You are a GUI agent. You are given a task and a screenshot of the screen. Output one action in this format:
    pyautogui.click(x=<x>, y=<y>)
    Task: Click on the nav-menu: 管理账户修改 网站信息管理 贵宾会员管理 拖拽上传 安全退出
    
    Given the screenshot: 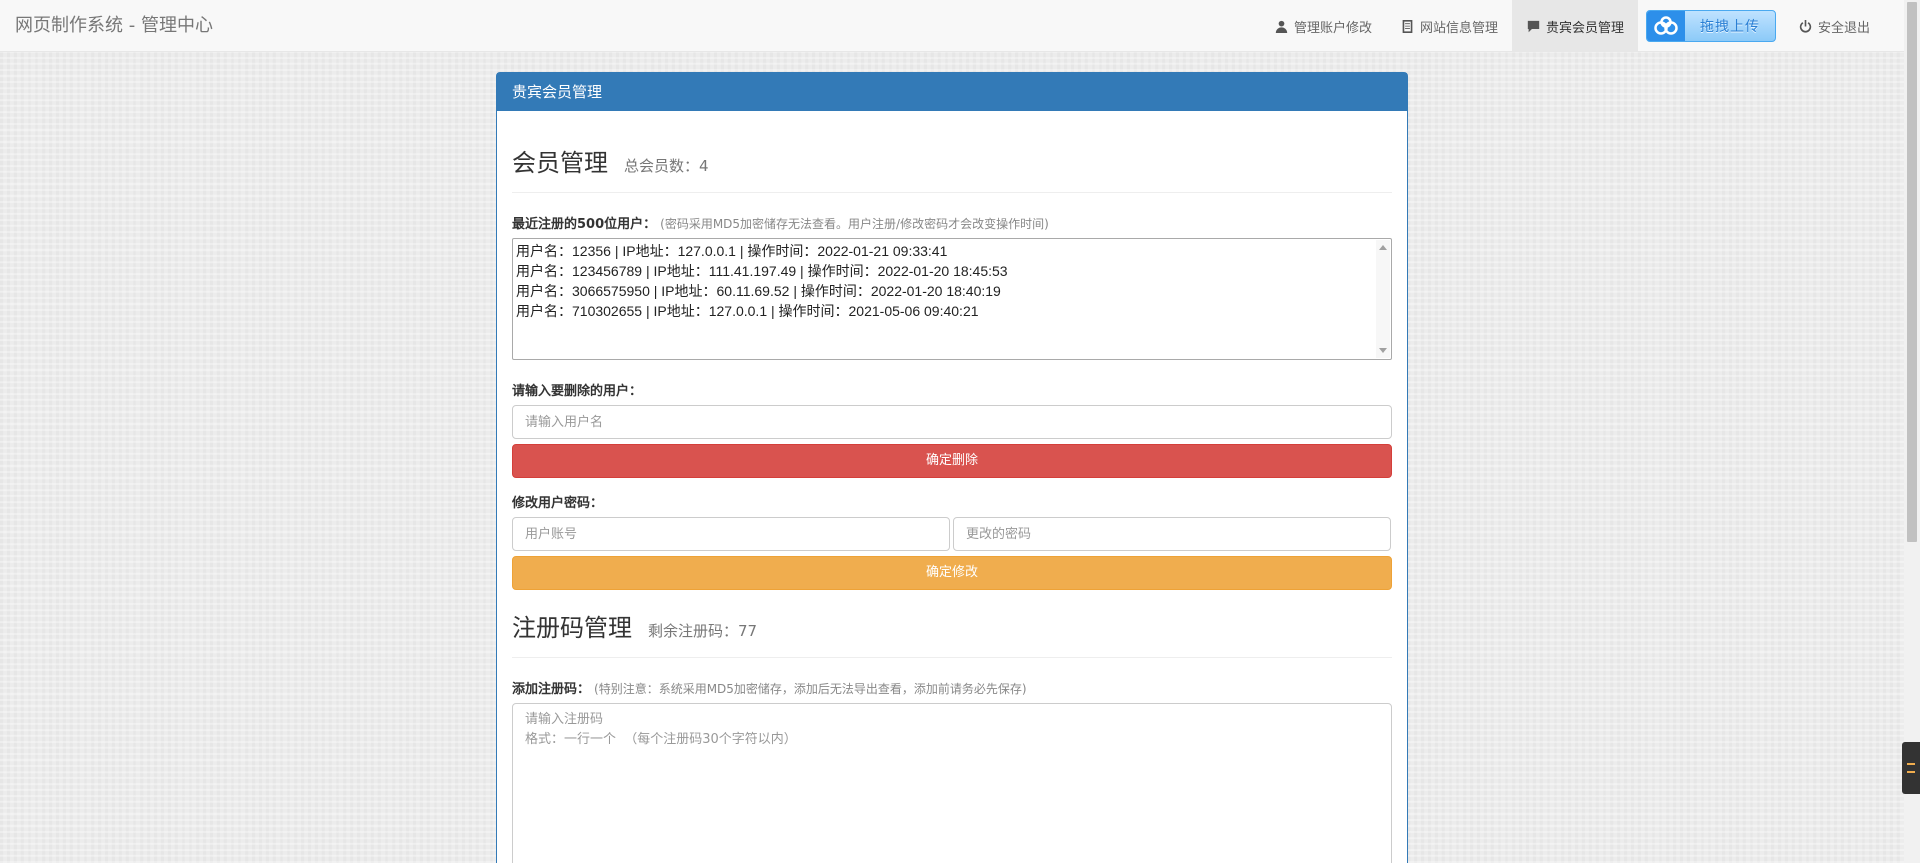 What is the action you would take?
    pyautogui.click(x=1572, y=26)
    